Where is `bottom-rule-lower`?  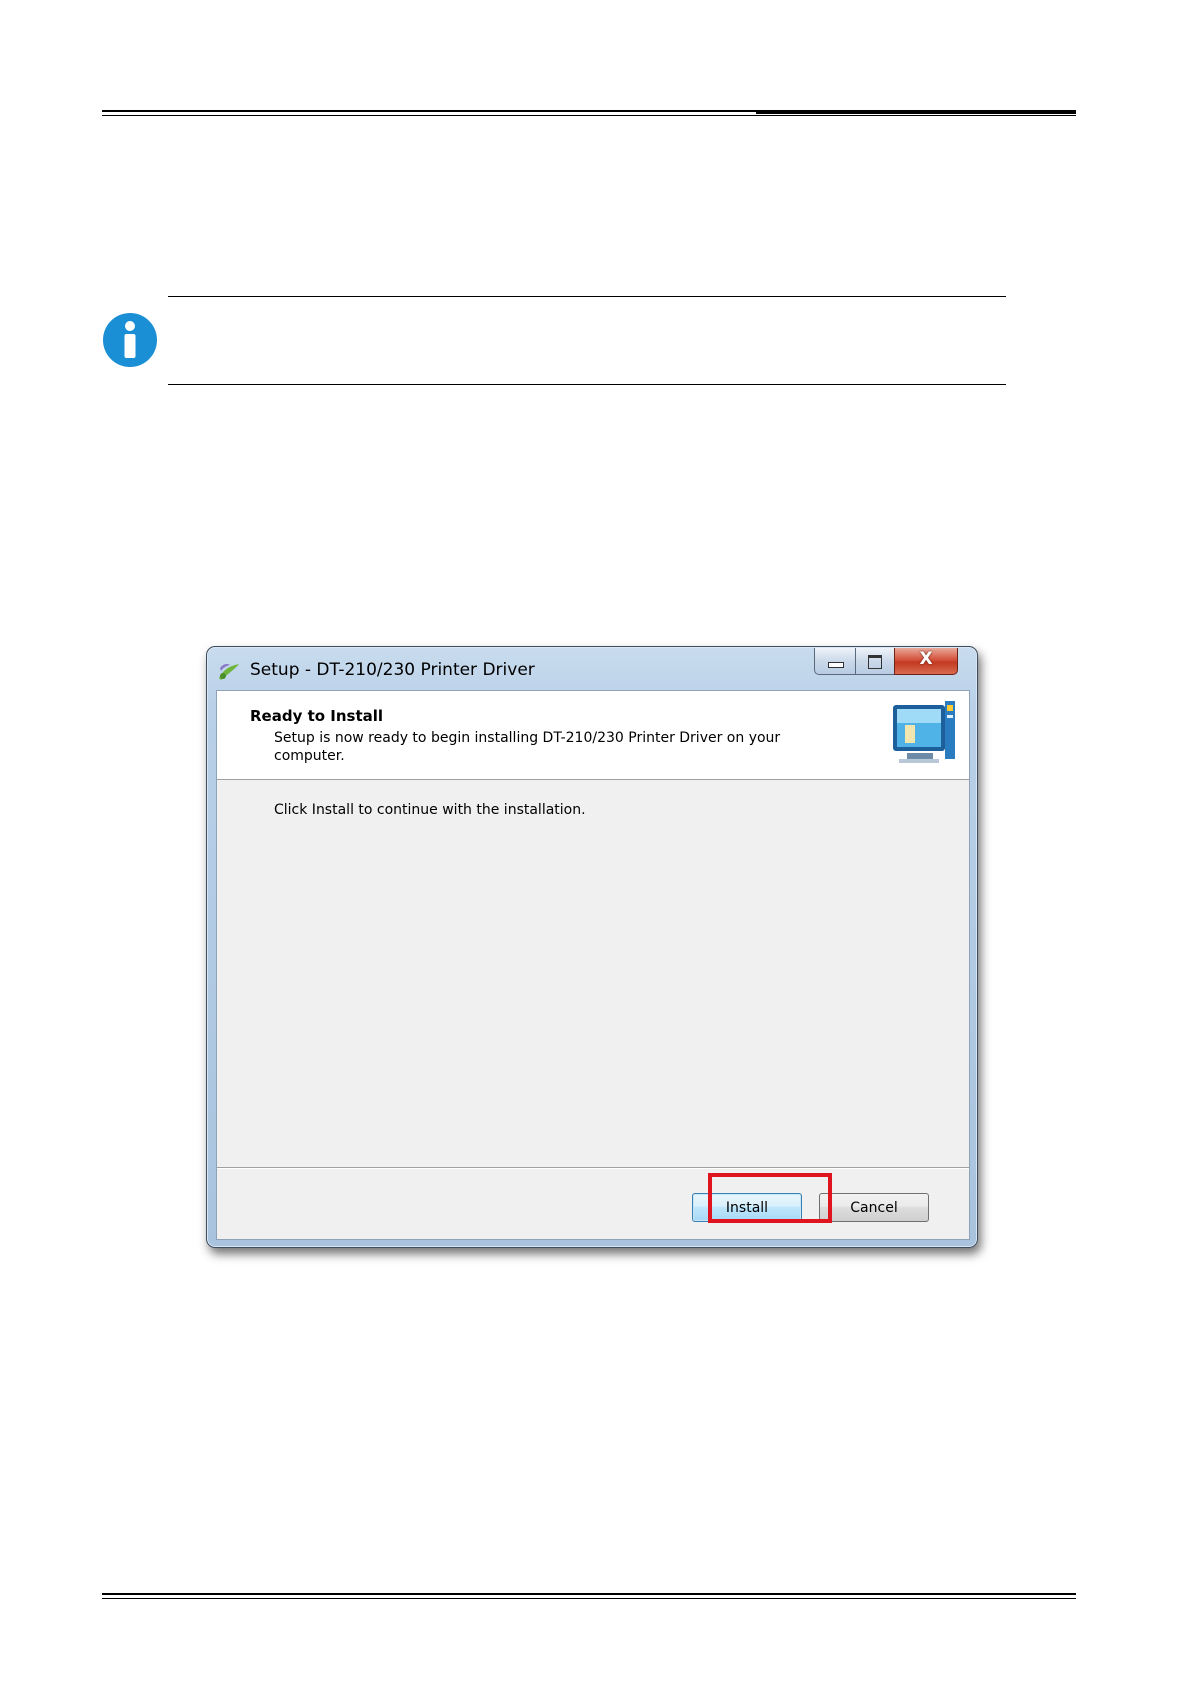 bottom-rule-lower is located at coordinates (589, 1598).